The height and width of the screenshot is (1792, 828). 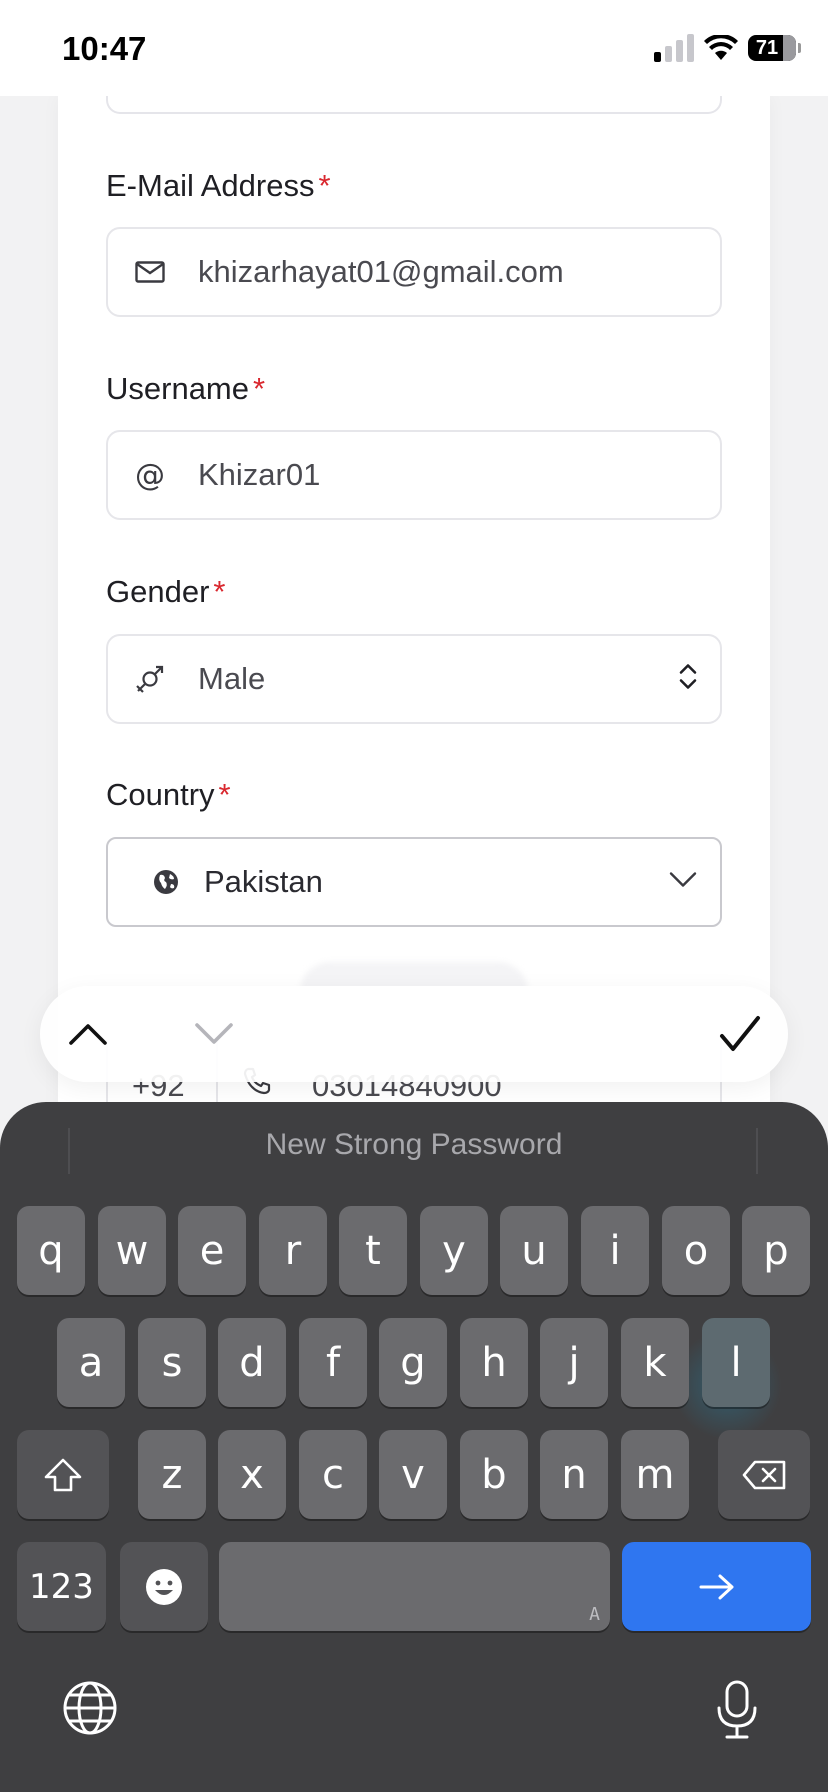 I want to click on go-key, so click(x=716, y=1586).